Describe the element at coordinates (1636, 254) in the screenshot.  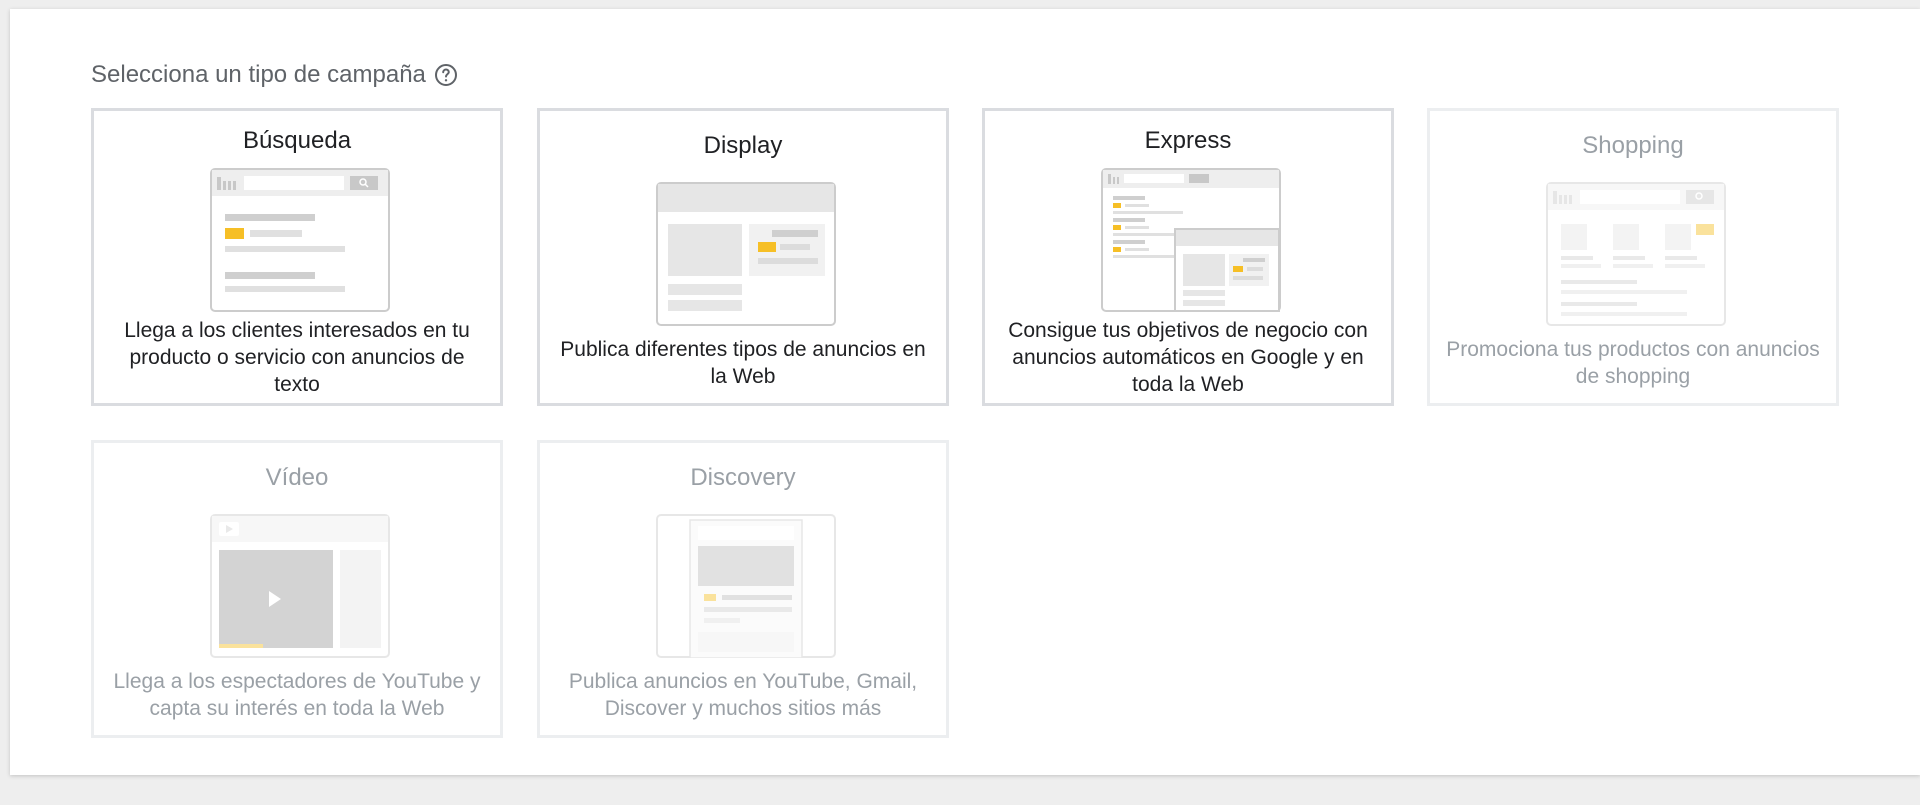
I see `shopping-ads-illustration` at that location.